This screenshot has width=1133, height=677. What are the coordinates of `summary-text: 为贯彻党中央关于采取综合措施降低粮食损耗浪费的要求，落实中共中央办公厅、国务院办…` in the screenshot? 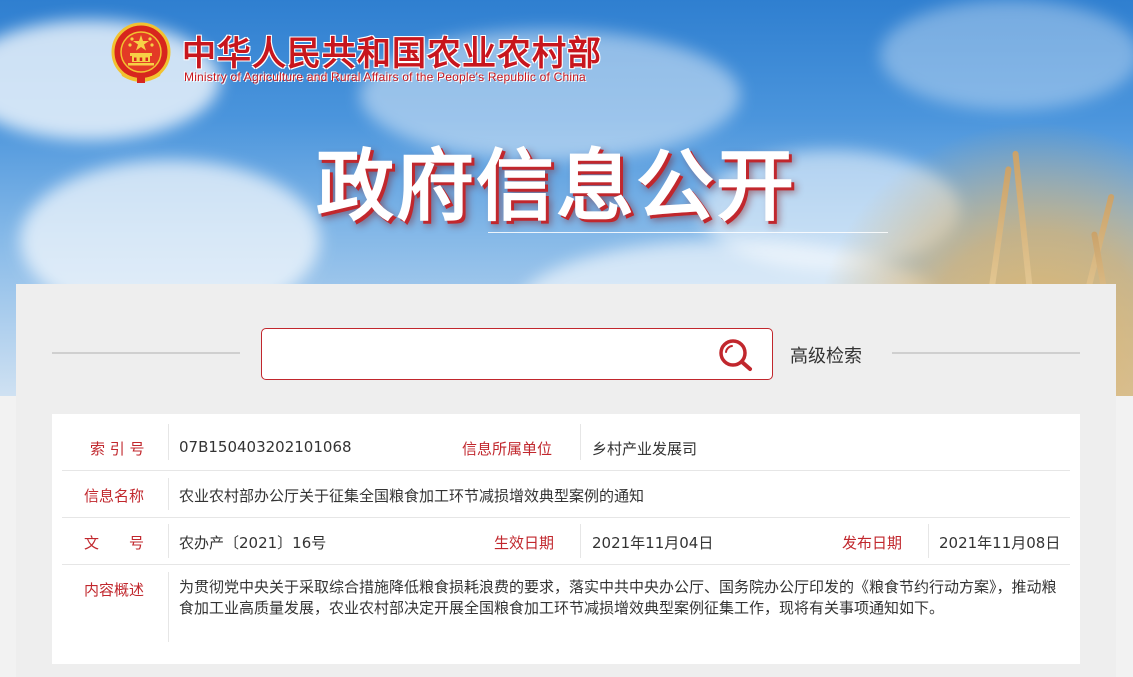 It's located at (618, 597).